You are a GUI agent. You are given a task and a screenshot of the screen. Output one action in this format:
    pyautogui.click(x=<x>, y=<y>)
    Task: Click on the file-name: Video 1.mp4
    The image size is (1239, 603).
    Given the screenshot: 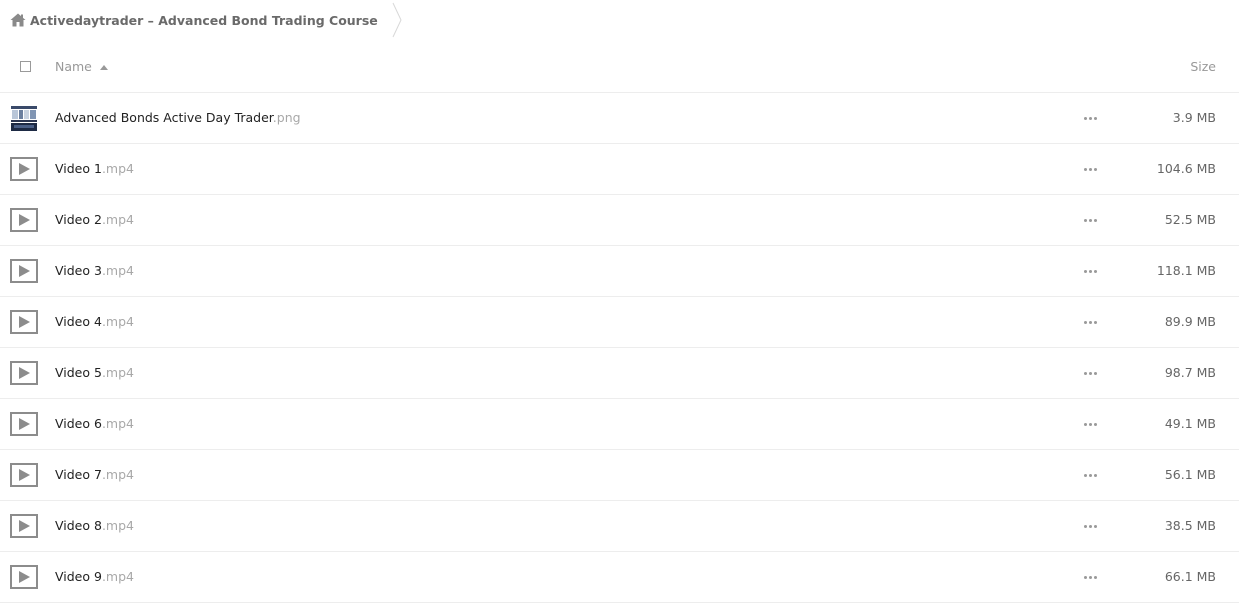 What is the action you would take?
    pyautogui.click(x=94, y=168)
    